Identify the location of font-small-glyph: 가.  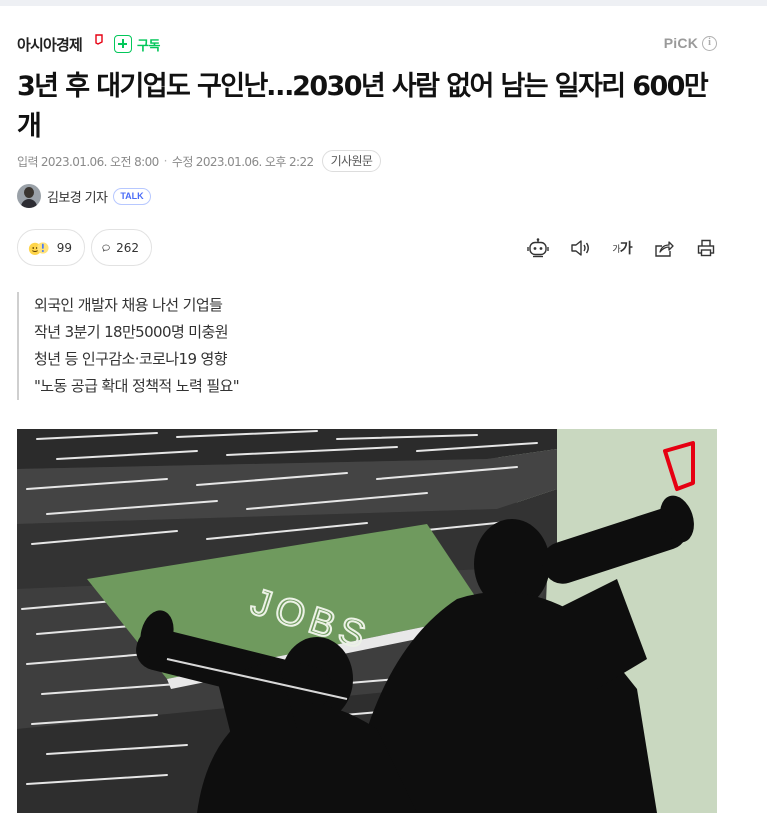
(616, 249).